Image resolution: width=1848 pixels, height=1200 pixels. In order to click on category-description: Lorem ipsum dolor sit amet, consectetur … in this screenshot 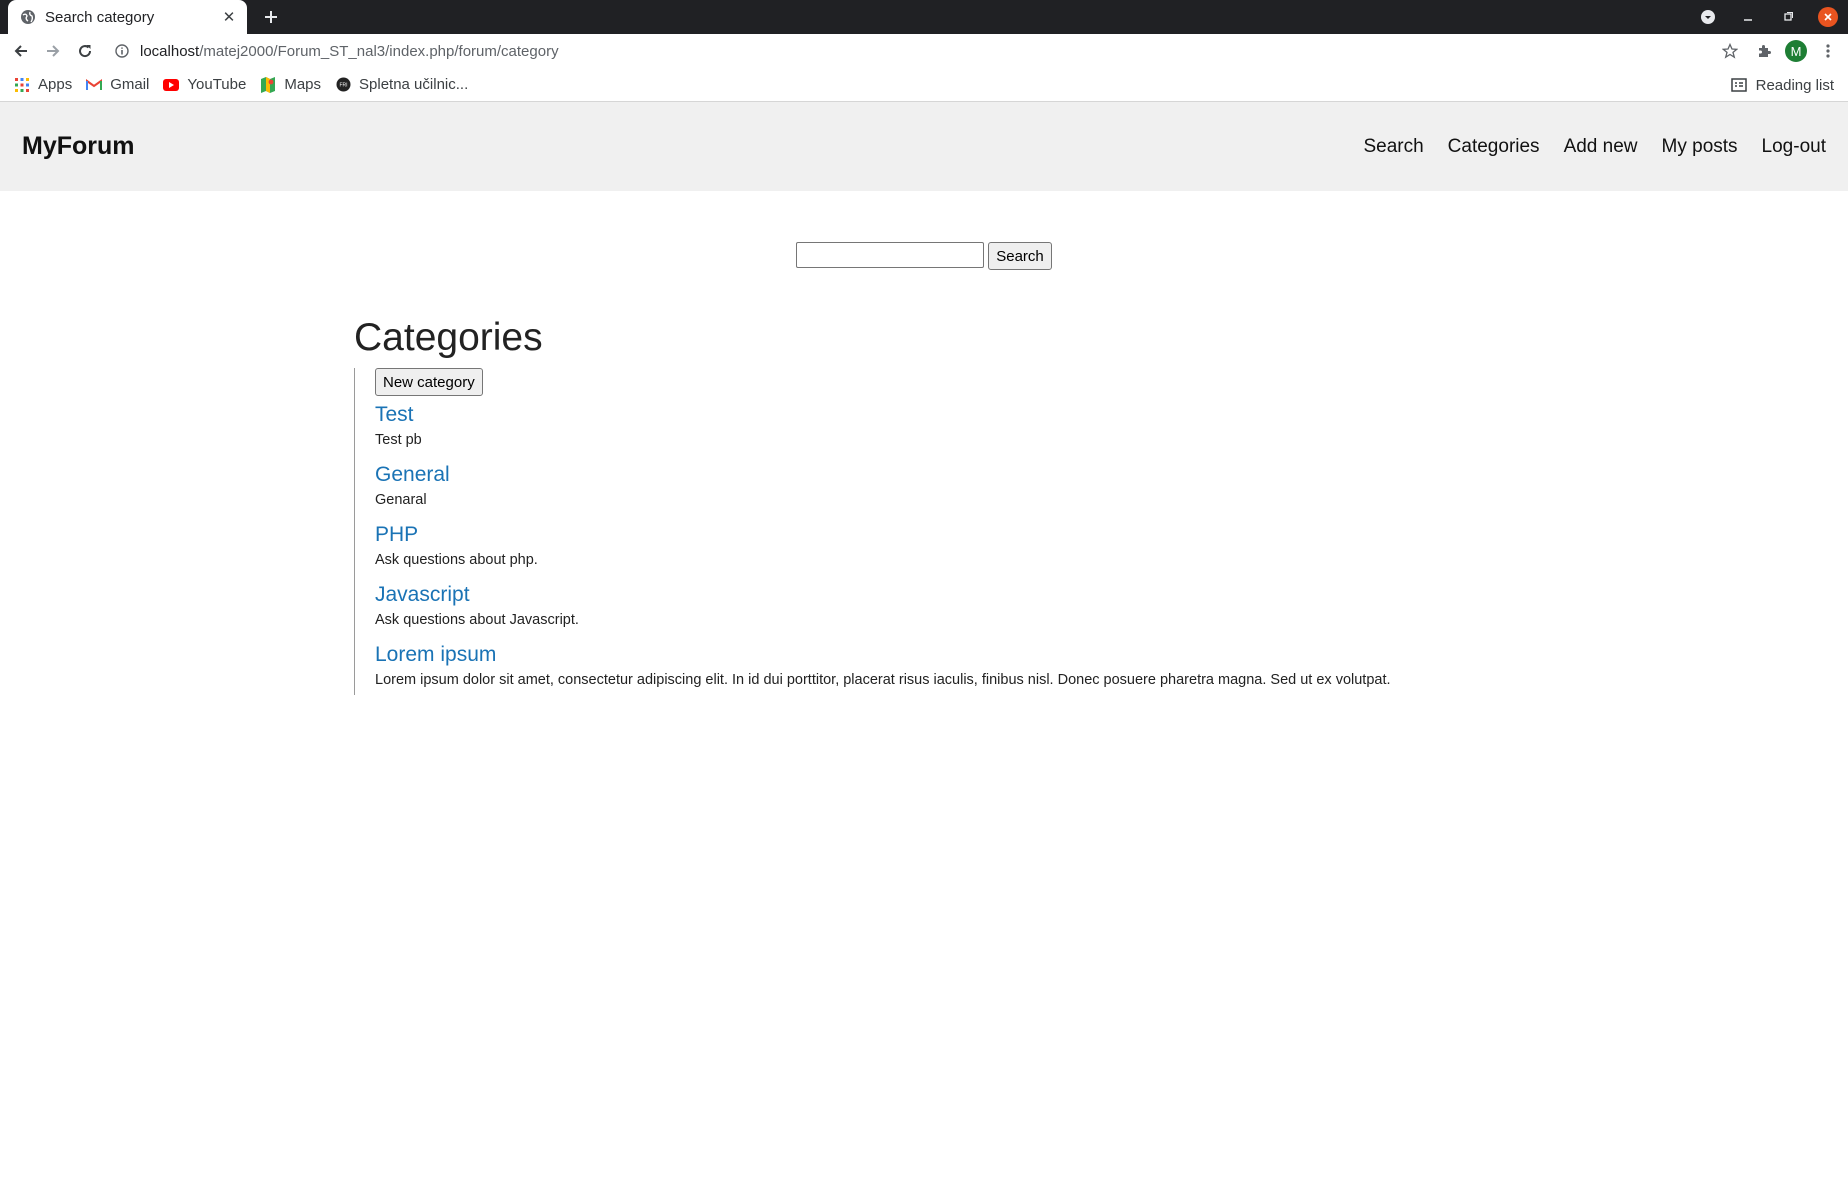, I will do `click(883, 680)`.